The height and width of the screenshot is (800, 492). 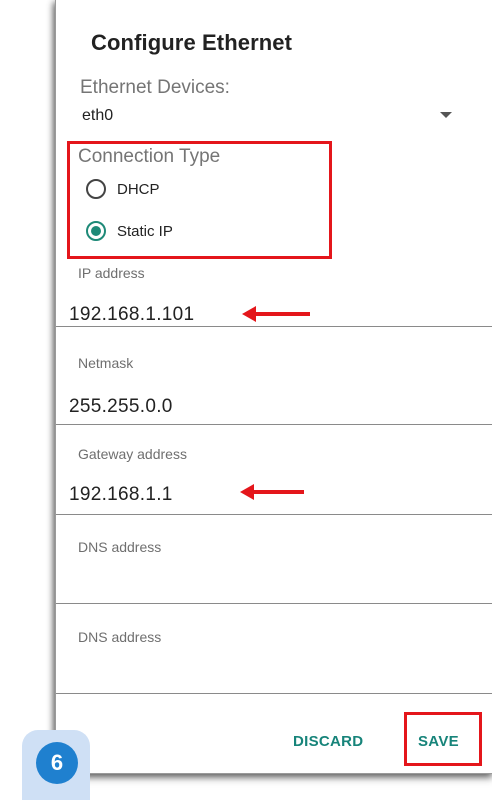 I want to click on gateway-address-input: 192.168.1.1, so click(x=121, y=495).